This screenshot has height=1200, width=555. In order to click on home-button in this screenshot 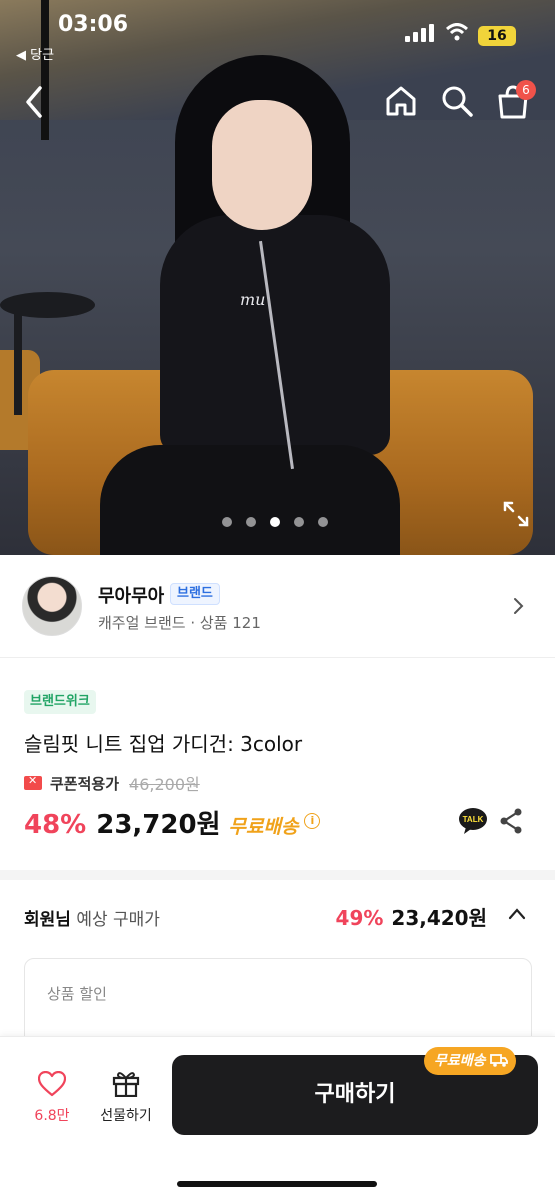, I will do `click(401, 101)`.